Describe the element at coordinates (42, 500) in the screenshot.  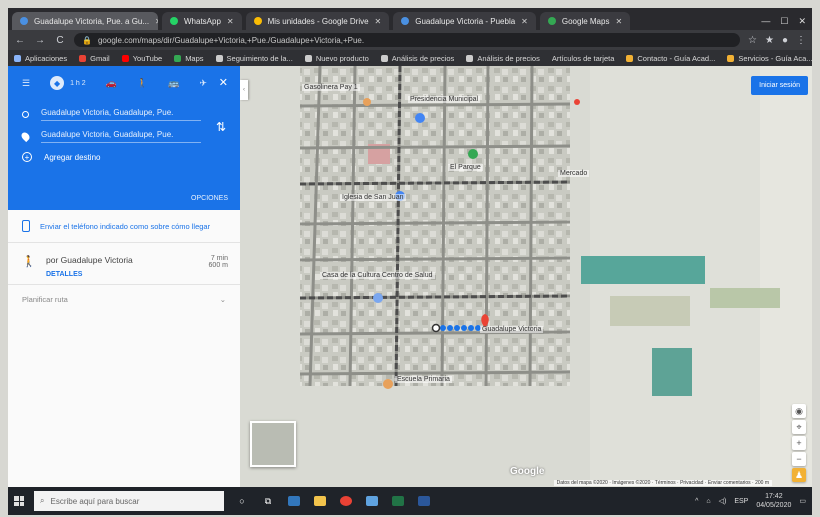
I see `search-icon: ⌕` at that location.